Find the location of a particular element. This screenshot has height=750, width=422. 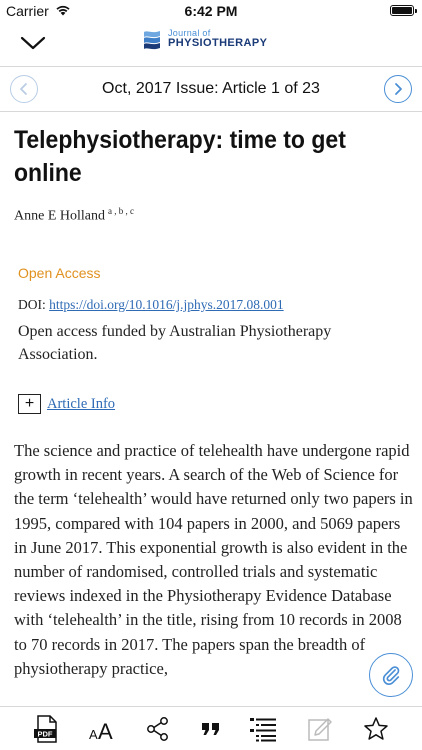

status-bar: Carrier 6:42 PM is located at coordinates (211, 11).